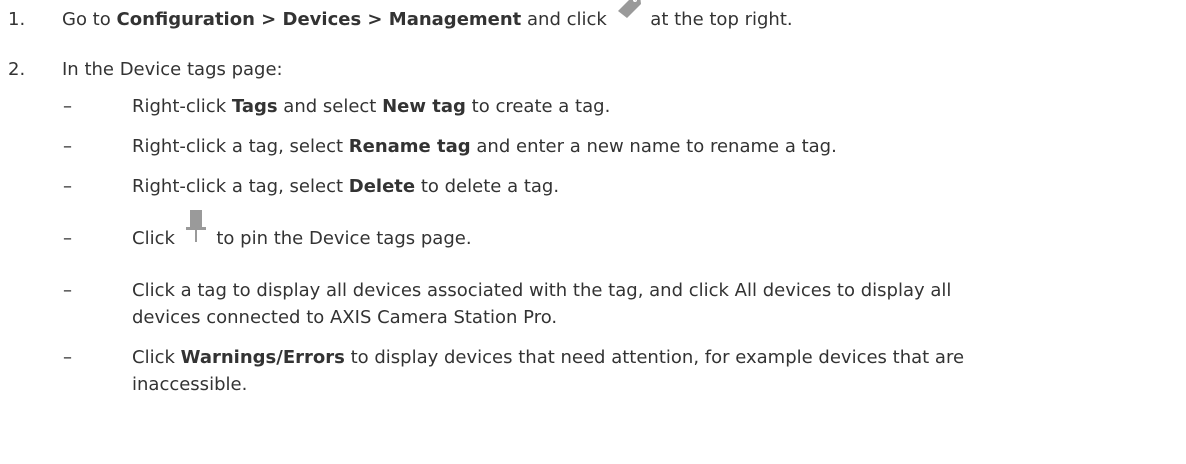 Image resolution: width=1186 pixels, height=464 pixels. What do you see at coordinates (17, 19) in the screenshot?
I see `step-number: 1.` at bounding box center [17, 19].